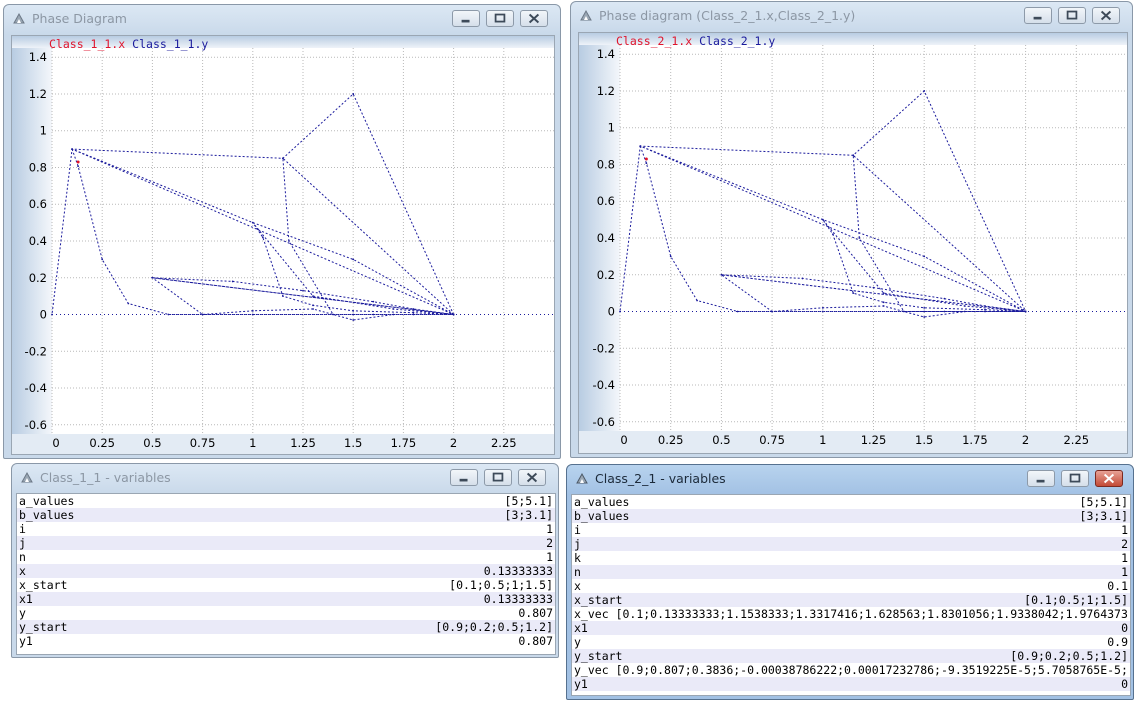 This screenshot has width=1144, height=706. Describe the element at coordinates (36, 351) in the screenshot. I see `y-tick-label: -0.2` at that location.